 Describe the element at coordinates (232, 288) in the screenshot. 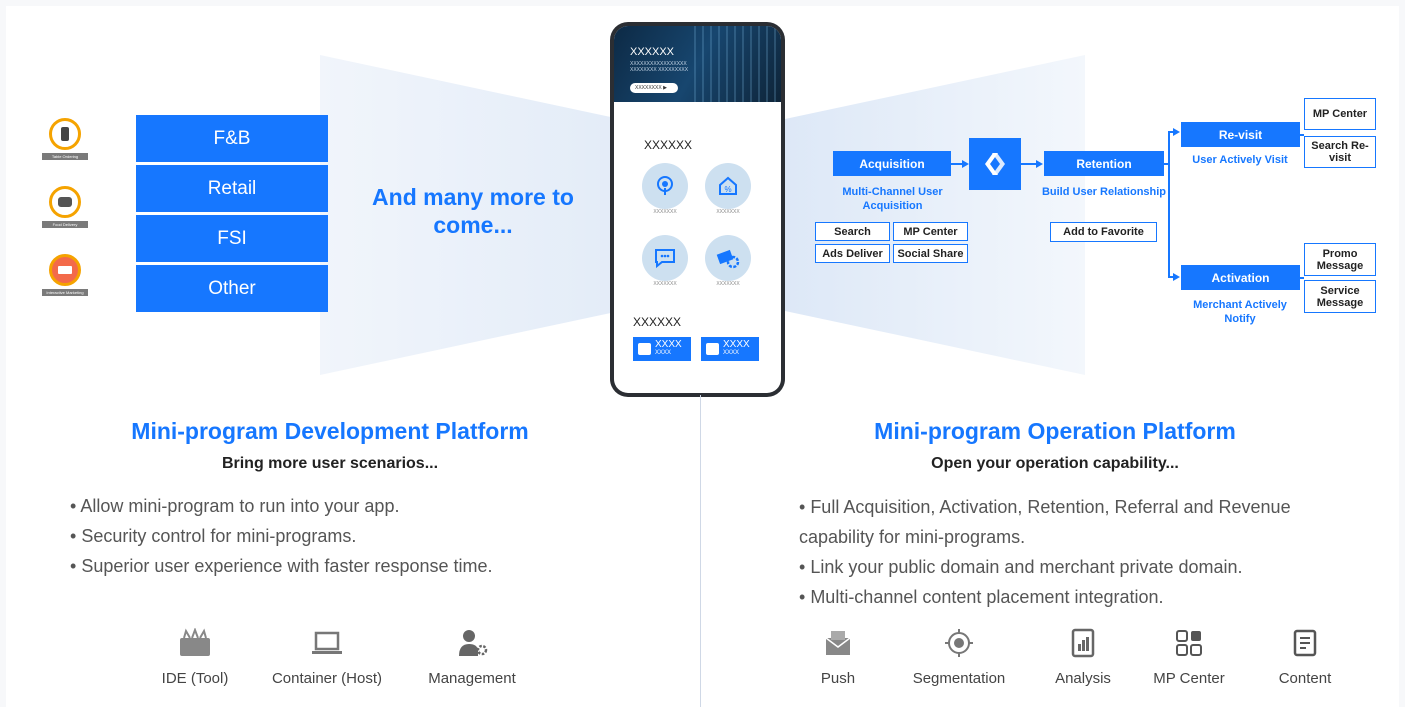

I see `category-other: Other` at that location.